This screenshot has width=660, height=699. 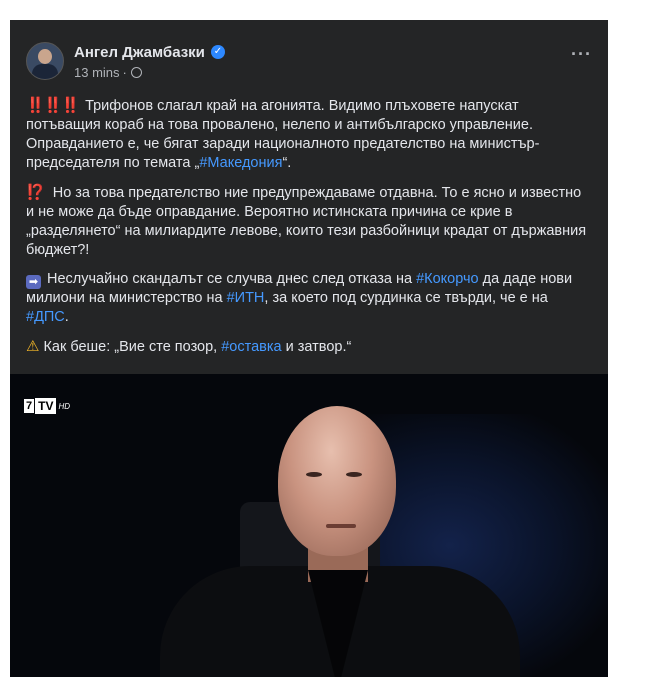 What do you see at coordinates (354, 474) in the screenshot?
I see `person-right-eye` at bounding box center [354, 474].